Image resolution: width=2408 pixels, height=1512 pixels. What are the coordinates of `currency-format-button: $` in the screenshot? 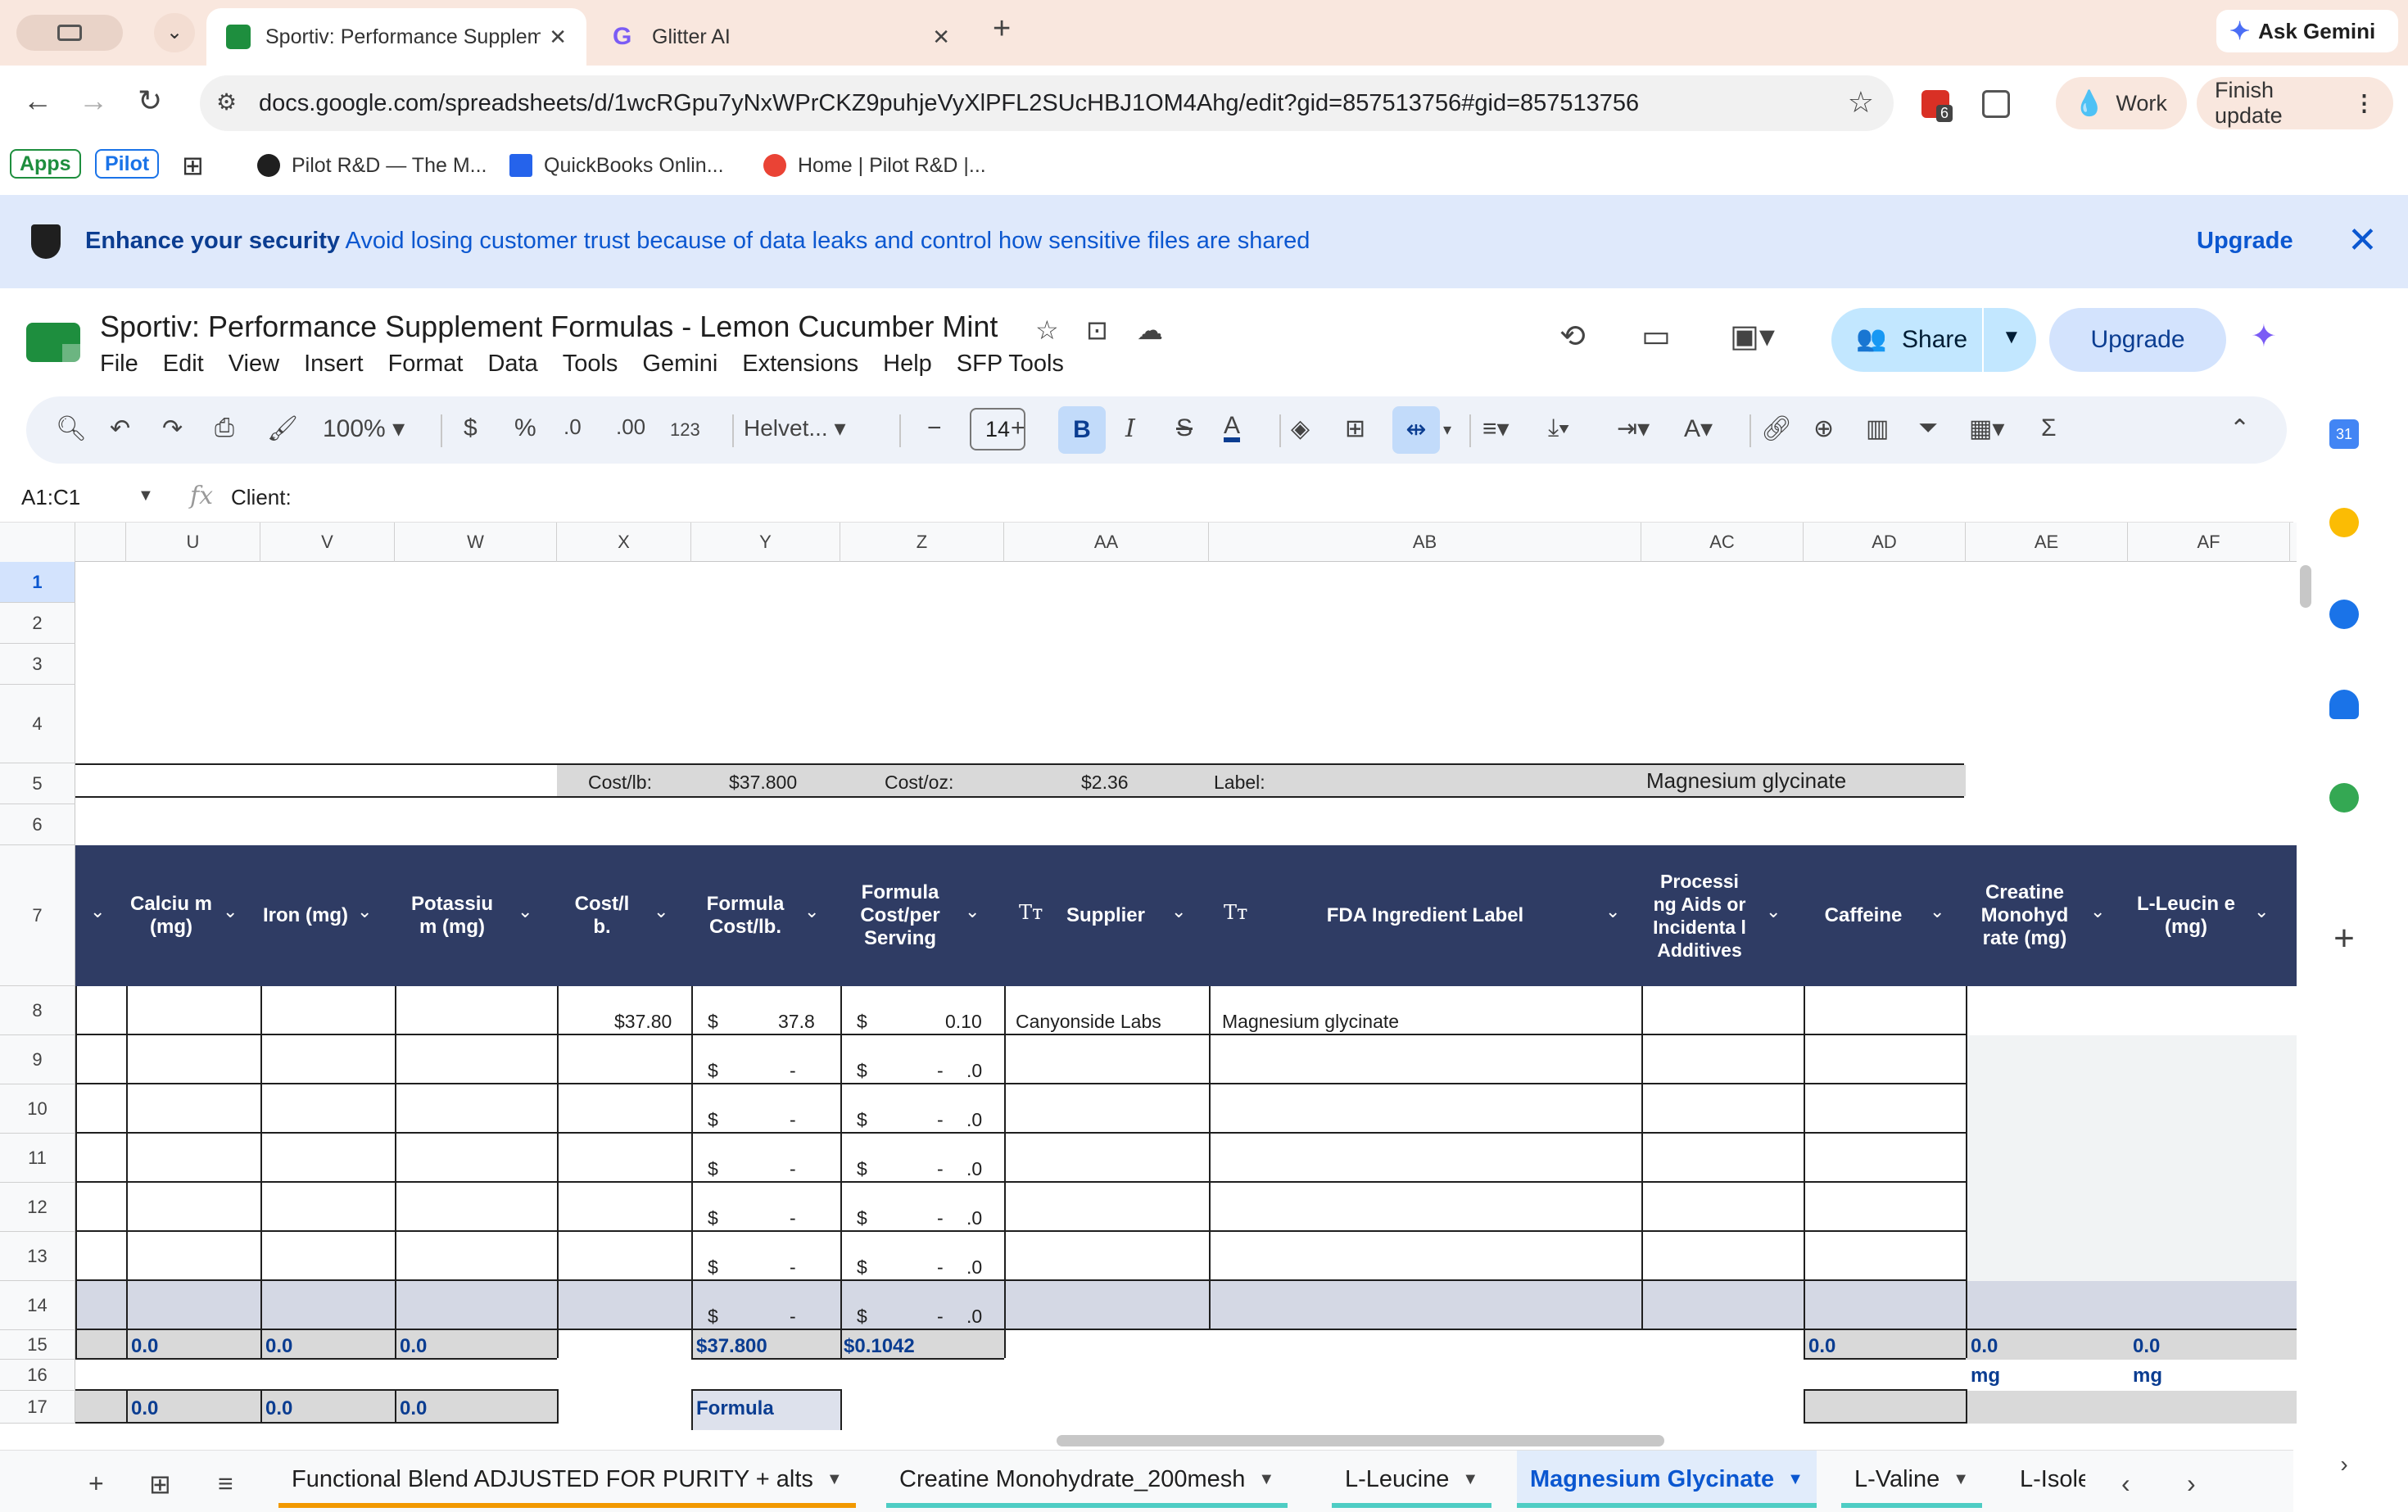 It's located at (471, 428).